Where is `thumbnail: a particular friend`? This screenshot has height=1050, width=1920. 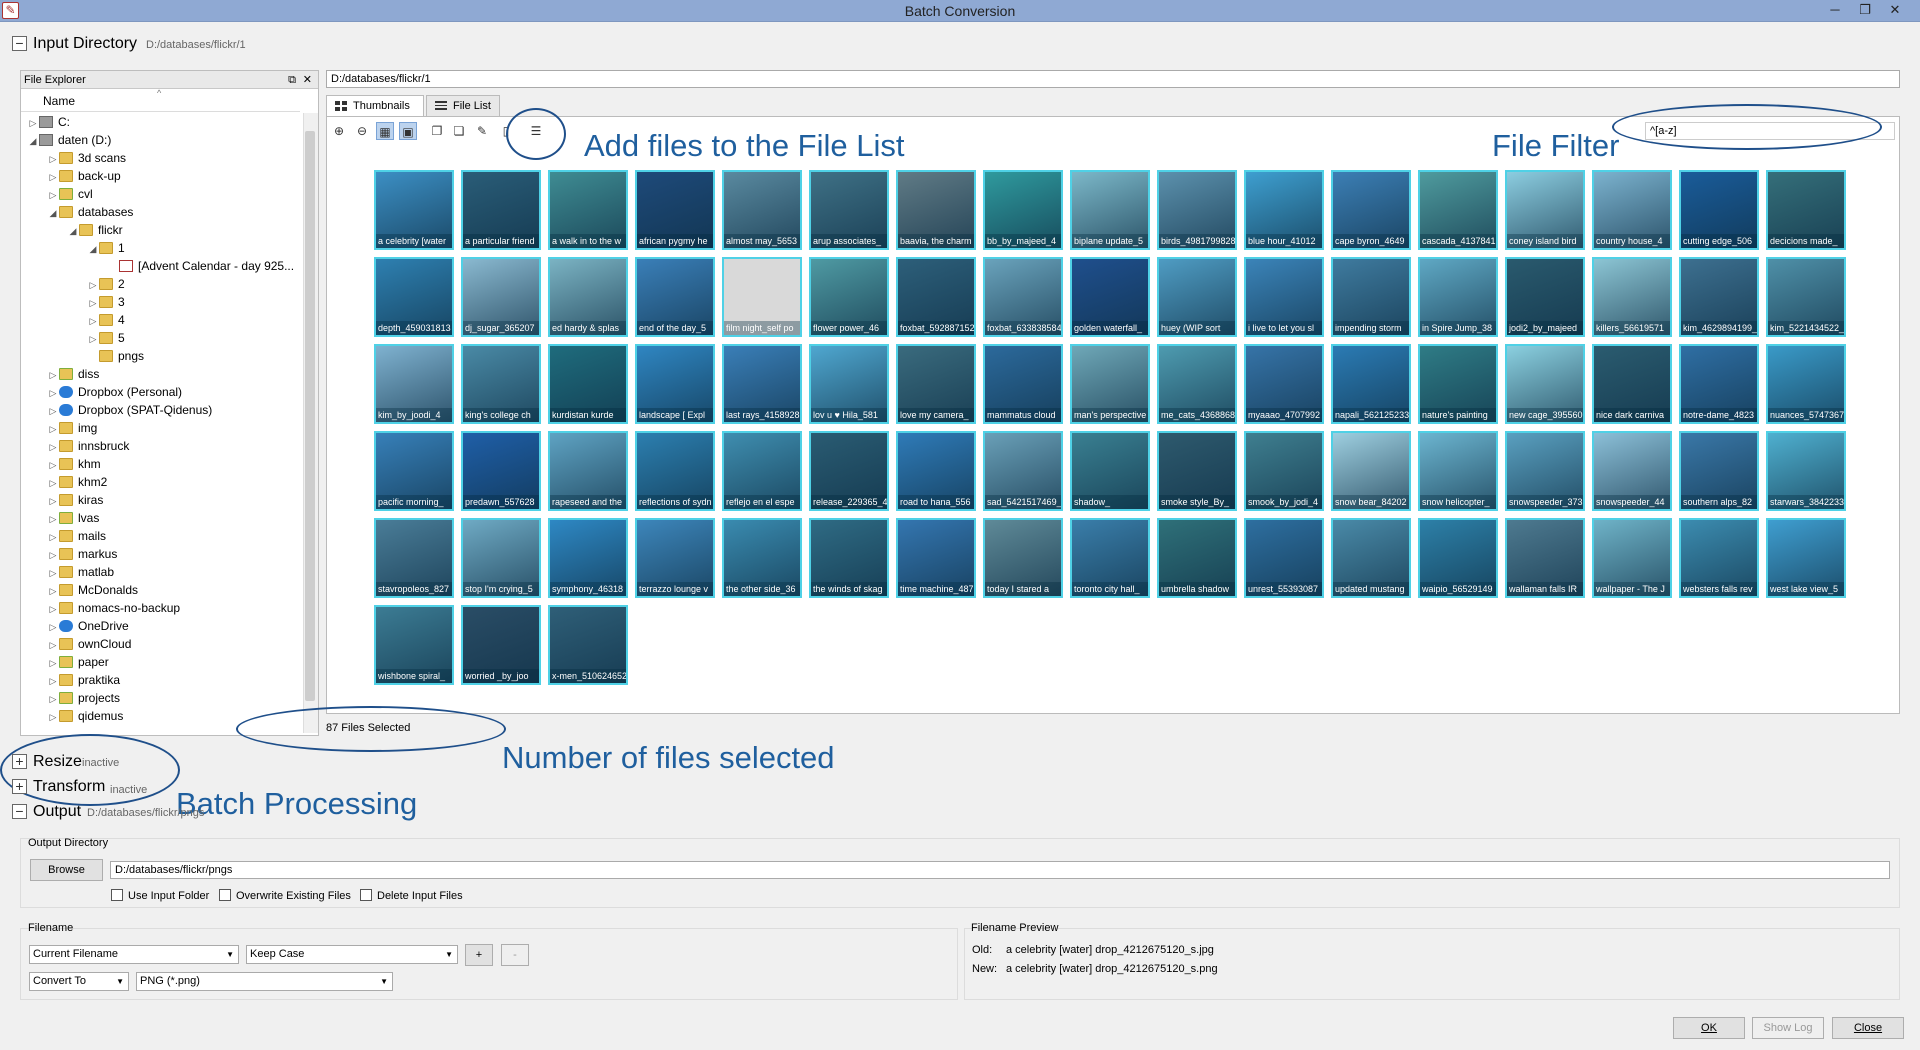 thumbnail: a particular friend is located at coordinates (501, 210).